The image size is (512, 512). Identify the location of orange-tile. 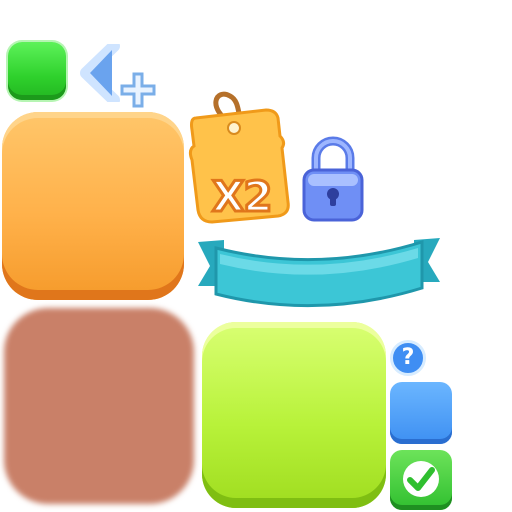
(93, 206).